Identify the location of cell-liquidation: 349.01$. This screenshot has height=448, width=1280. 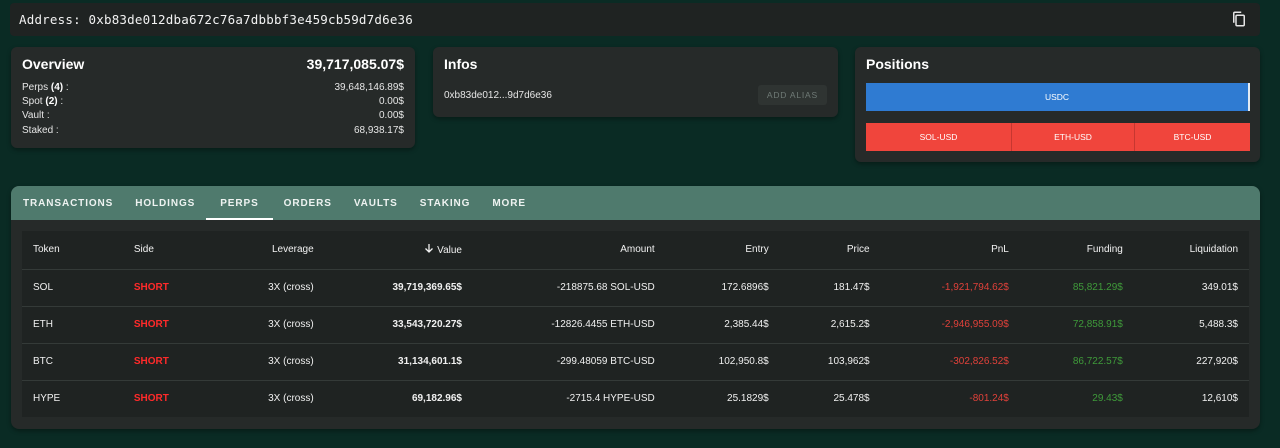
(1191, 288).